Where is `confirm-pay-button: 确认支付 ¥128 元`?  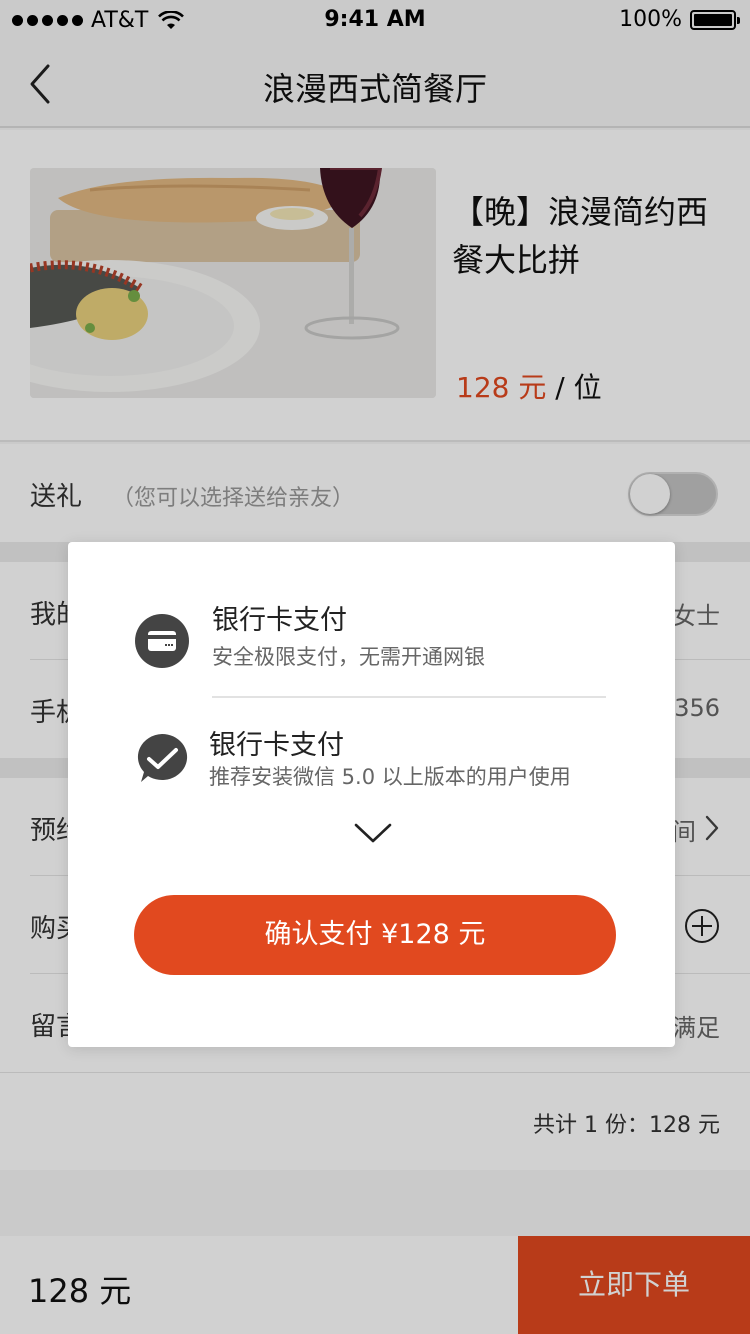 confirm-pay-button: 确认支付 ¥128 元 is located at coordinates (375, 935).